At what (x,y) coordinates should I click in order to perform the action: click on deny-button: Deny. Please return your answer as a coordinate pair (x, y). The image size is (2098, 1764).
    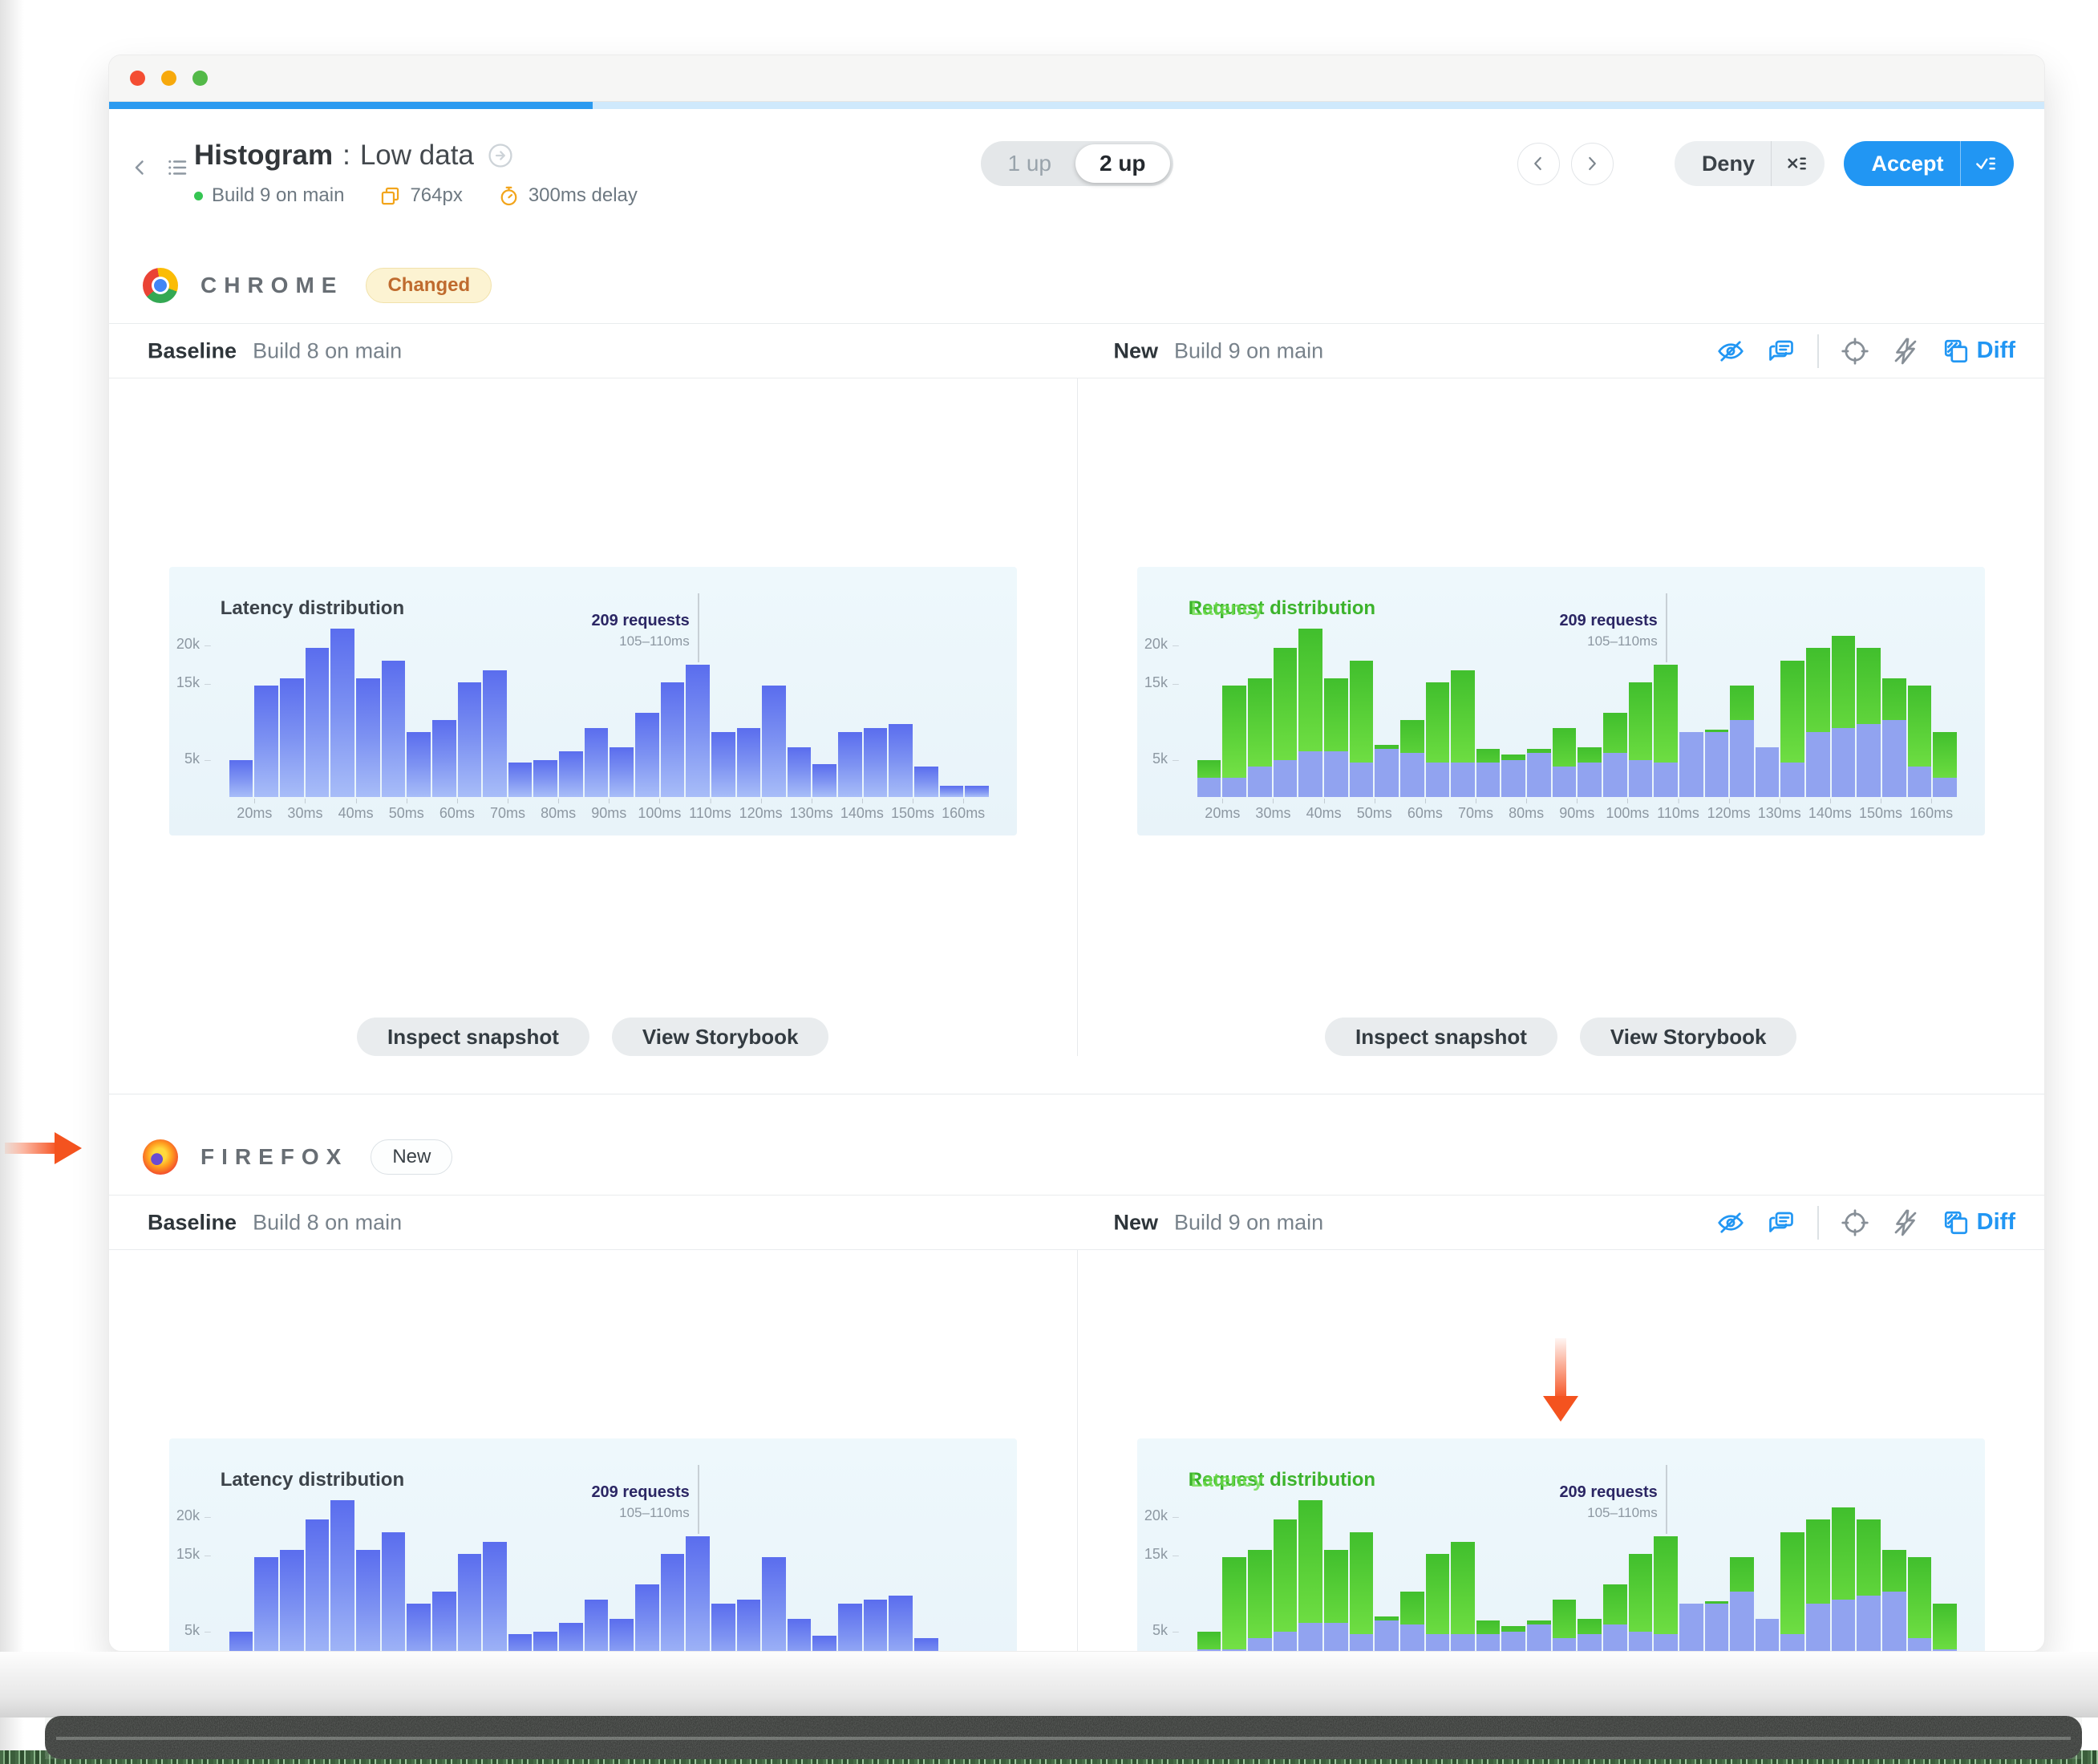
    Looking at the image, I should click on (1749, 163).